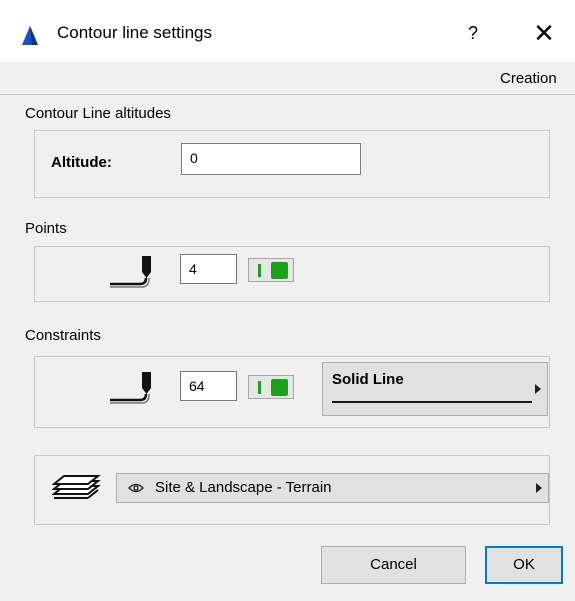 The width and height of the screenshot is (575, 601). I want to click on points-pen-color-toggle, so click(271, 270).